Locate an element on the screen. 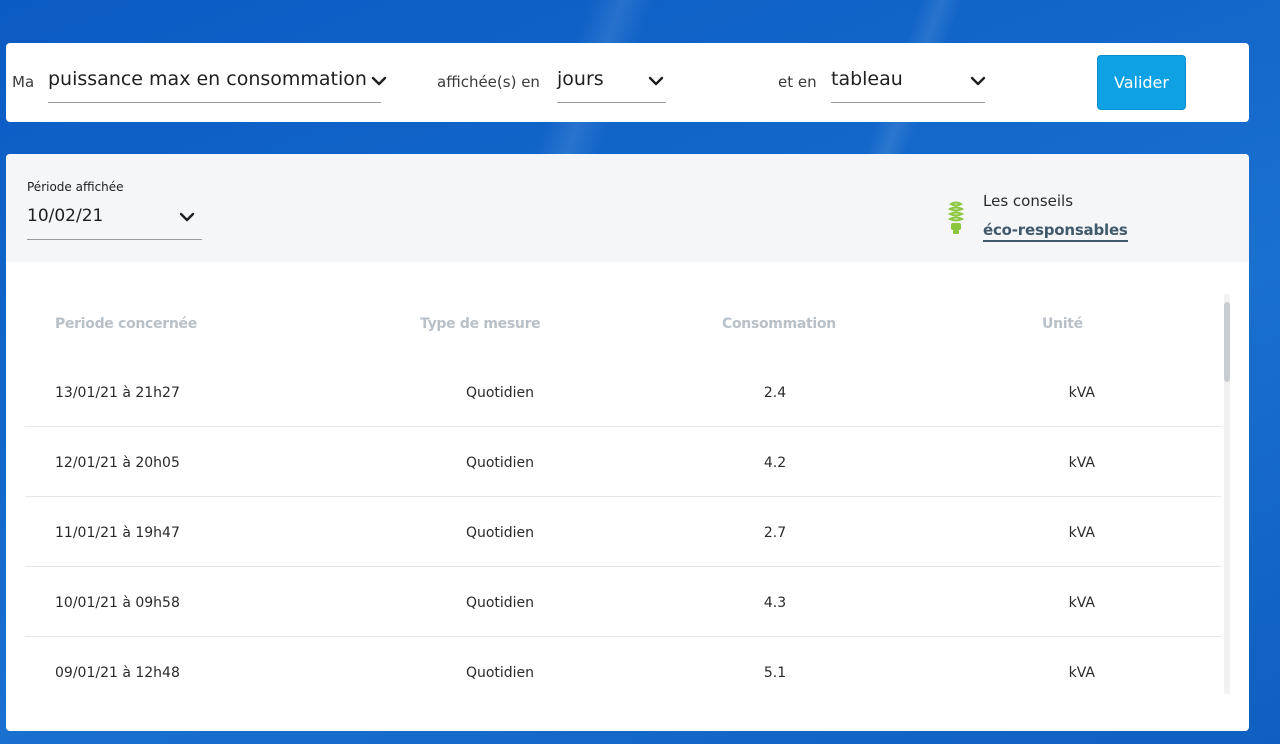  eco-tips-link: éco-responsables is located at coordinates (1055, 231).